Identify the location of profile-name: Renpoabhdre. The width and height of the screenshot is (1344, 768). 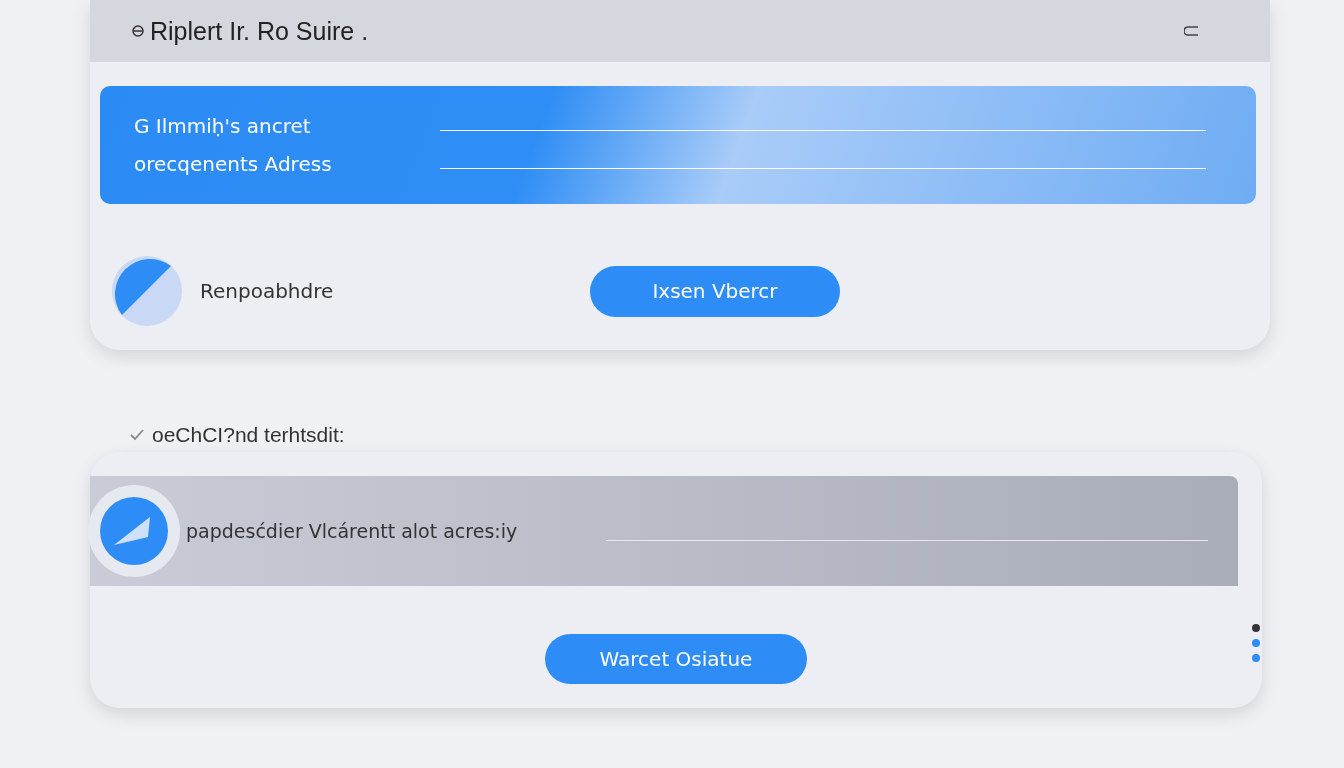
(267, 291).